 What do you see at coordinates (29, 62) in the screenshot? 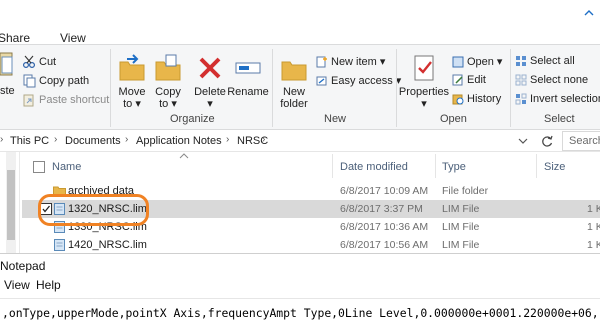
I see `scissors-icon` at bounding box center [29, 62].